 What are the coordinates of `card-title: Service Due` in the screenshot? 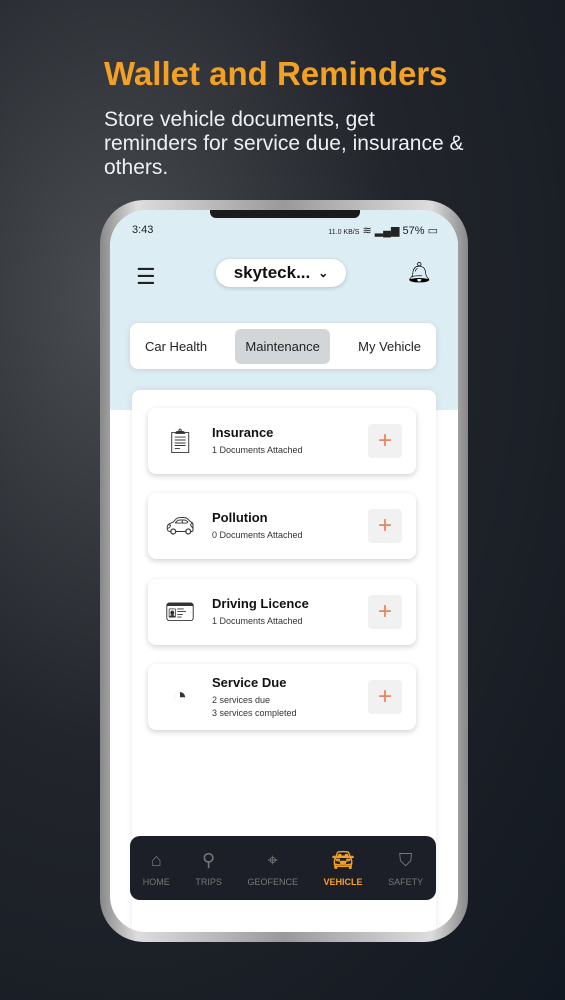 It's located at (249, 682).